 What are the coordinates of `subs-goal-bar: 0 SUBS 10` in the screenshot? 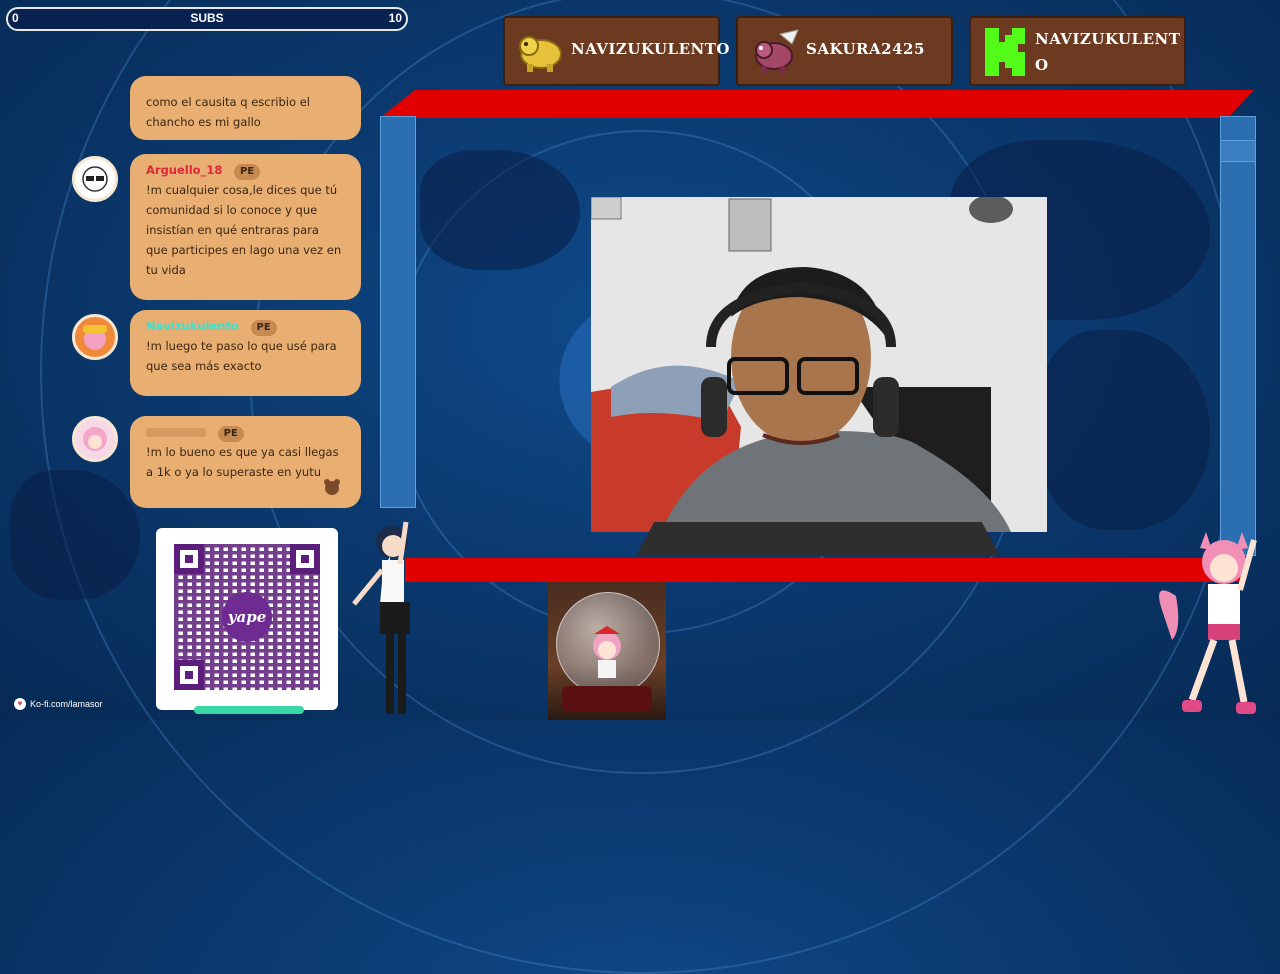 It's located at (207, 19).